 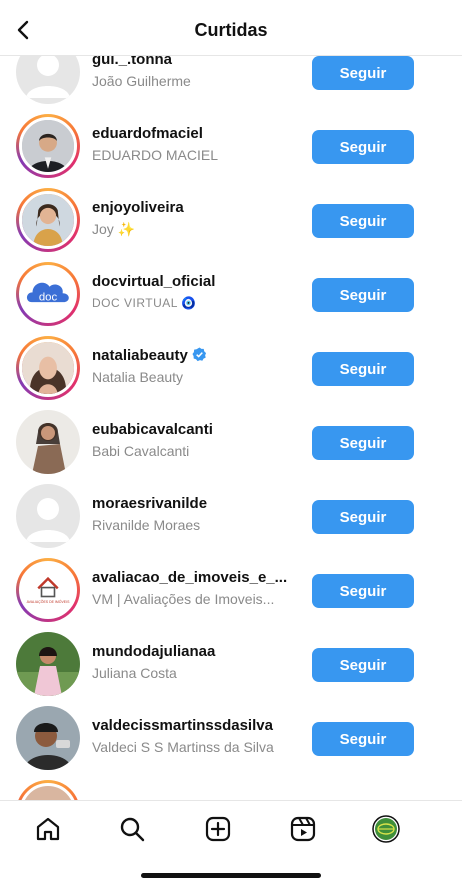 What do you see at coordinates (192, 134) in the screenshot?
I see `username: eduardofmaciel` at bounding box center [192, 134].